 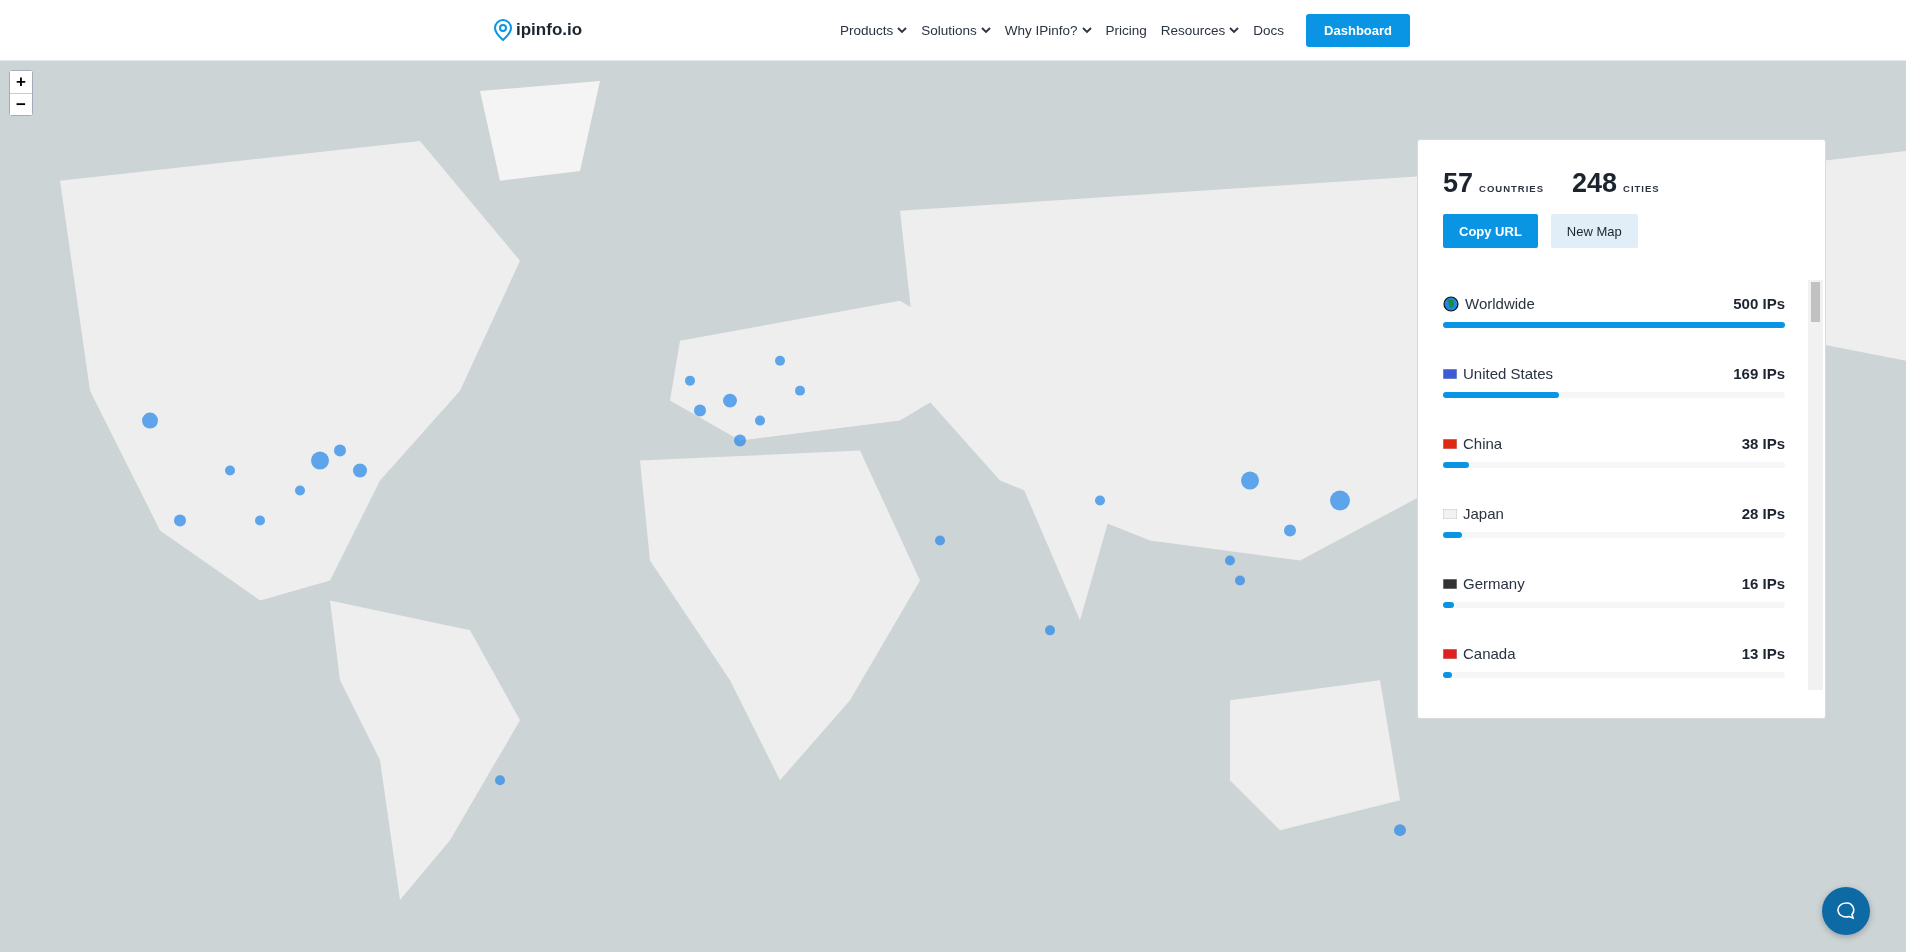 I want to click on nav-link: Products, so click(x=866, y=30).